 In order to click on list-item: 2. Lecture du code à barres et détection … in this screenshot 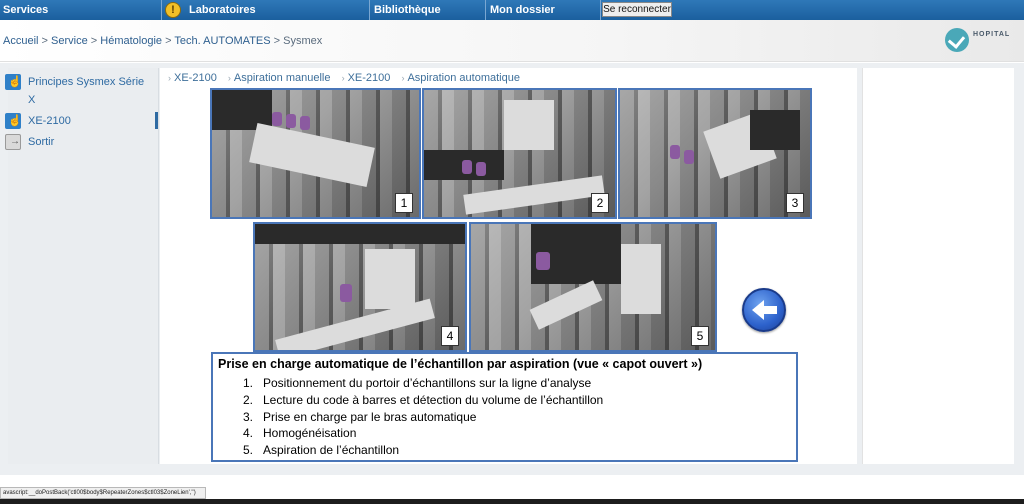, I will do `click(423, 399)`.